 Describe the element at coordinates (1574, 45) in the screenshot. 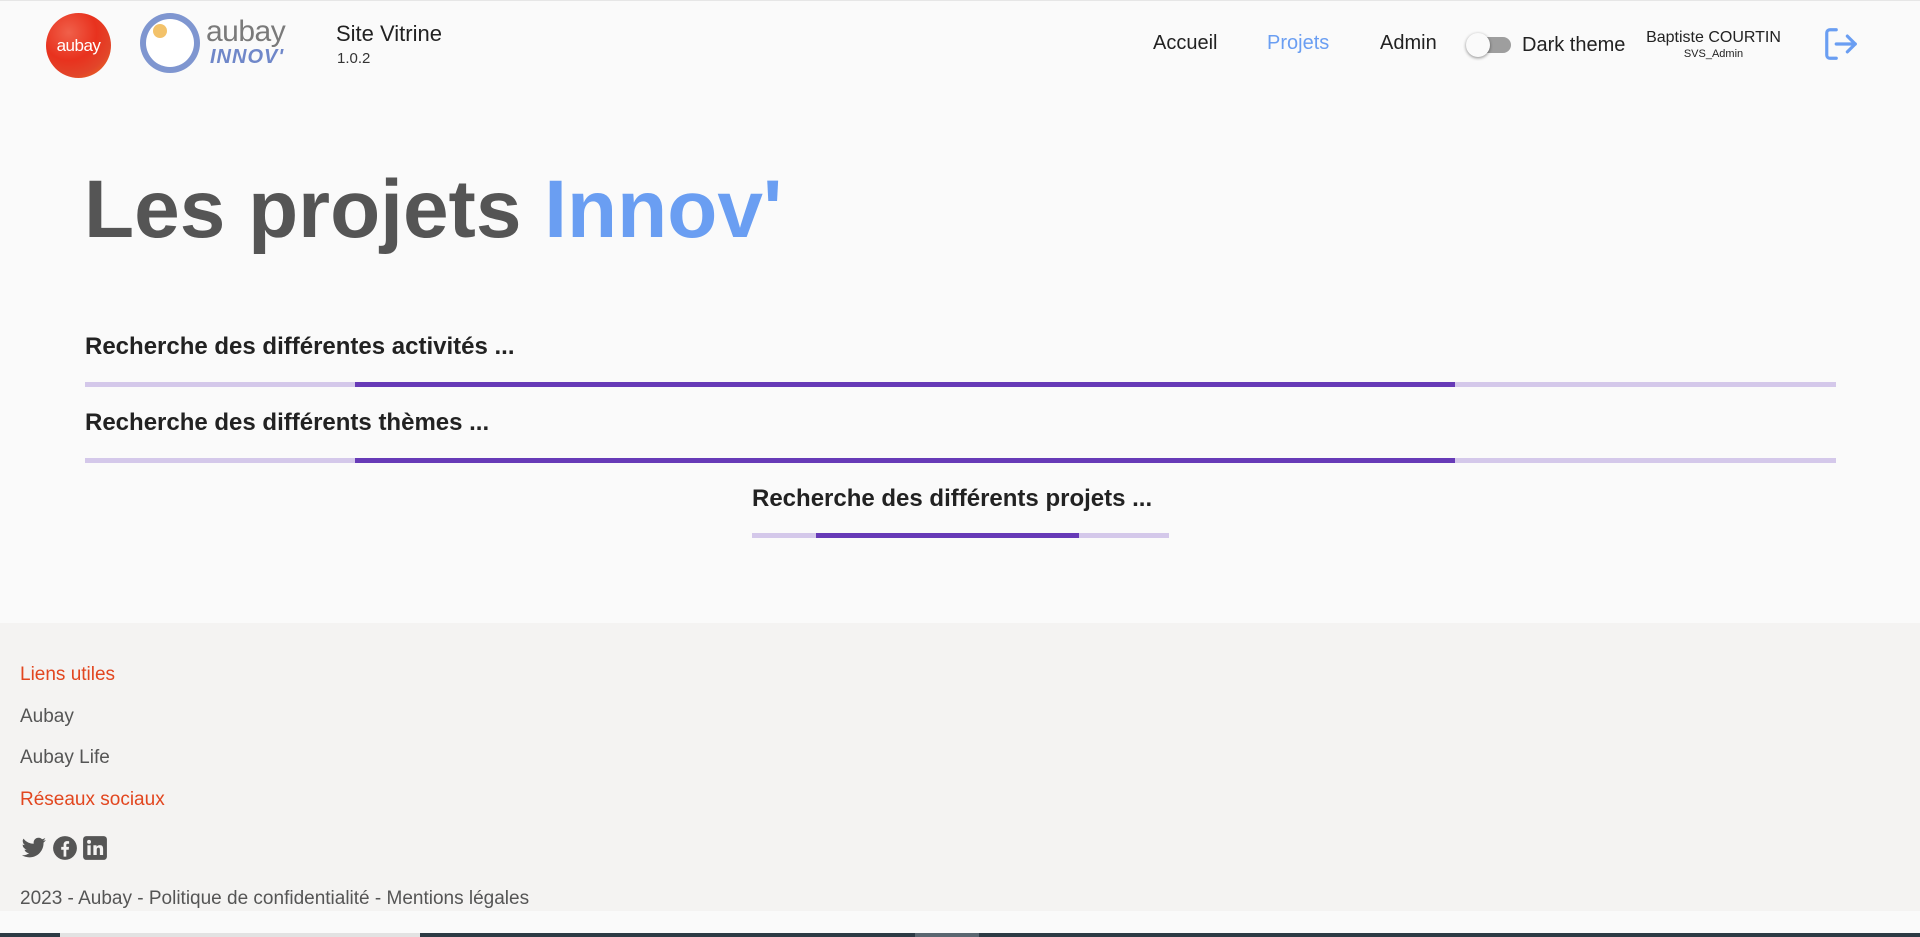

I see `dark-theme-label: Dark theme` at that location.